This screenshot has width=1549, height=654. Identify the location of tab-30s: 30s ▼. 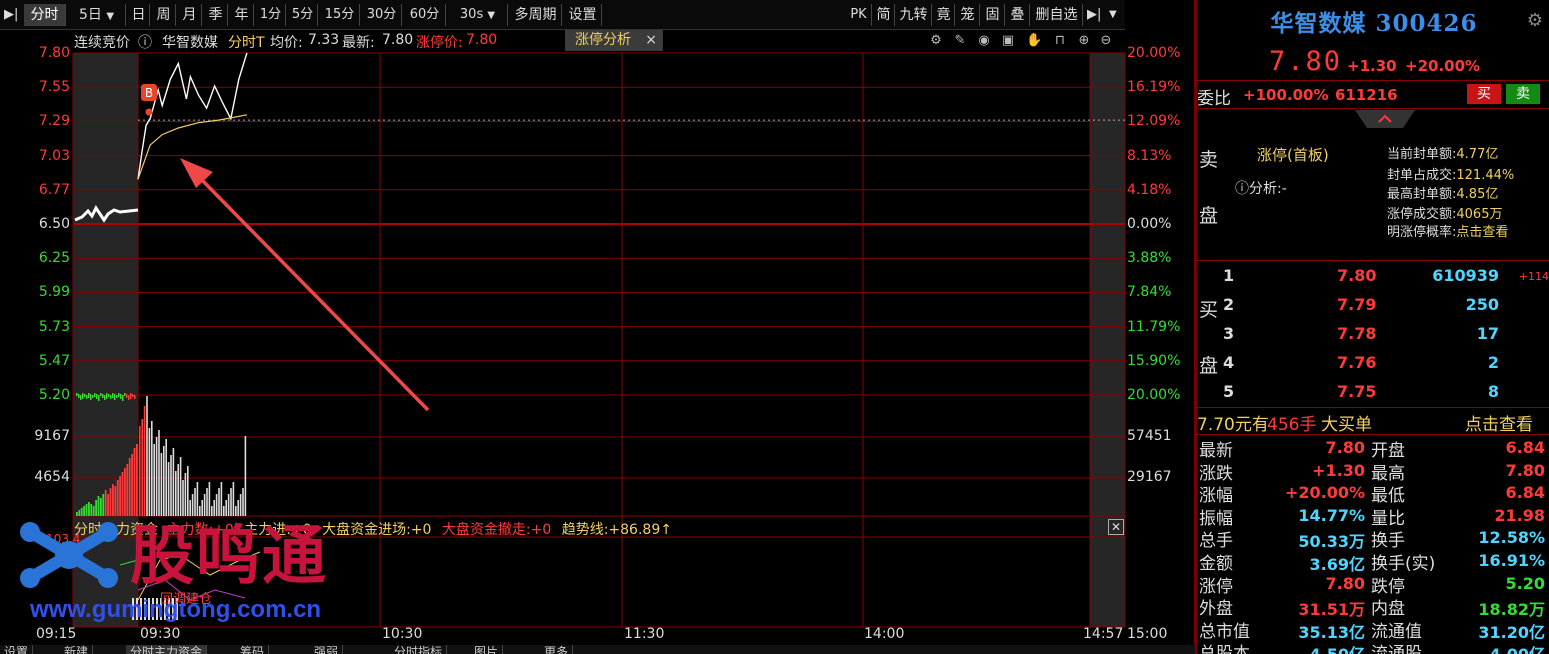
(478, 15).